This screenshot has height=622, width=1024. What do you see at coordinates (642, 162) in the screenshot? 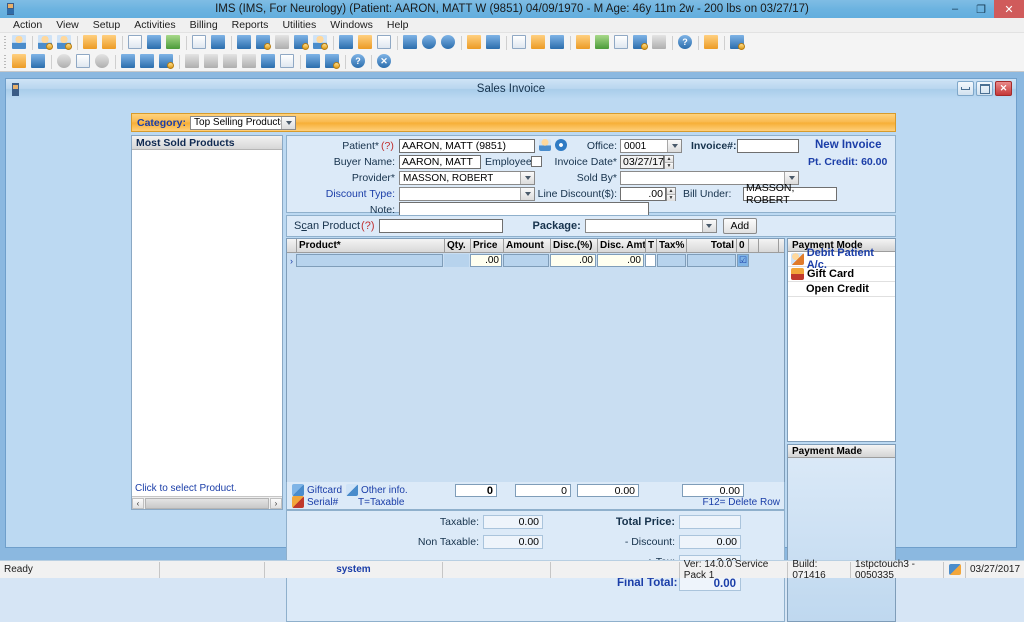
I see `invoice-date-field: 03/27/17` at bounding box center [642, 162].